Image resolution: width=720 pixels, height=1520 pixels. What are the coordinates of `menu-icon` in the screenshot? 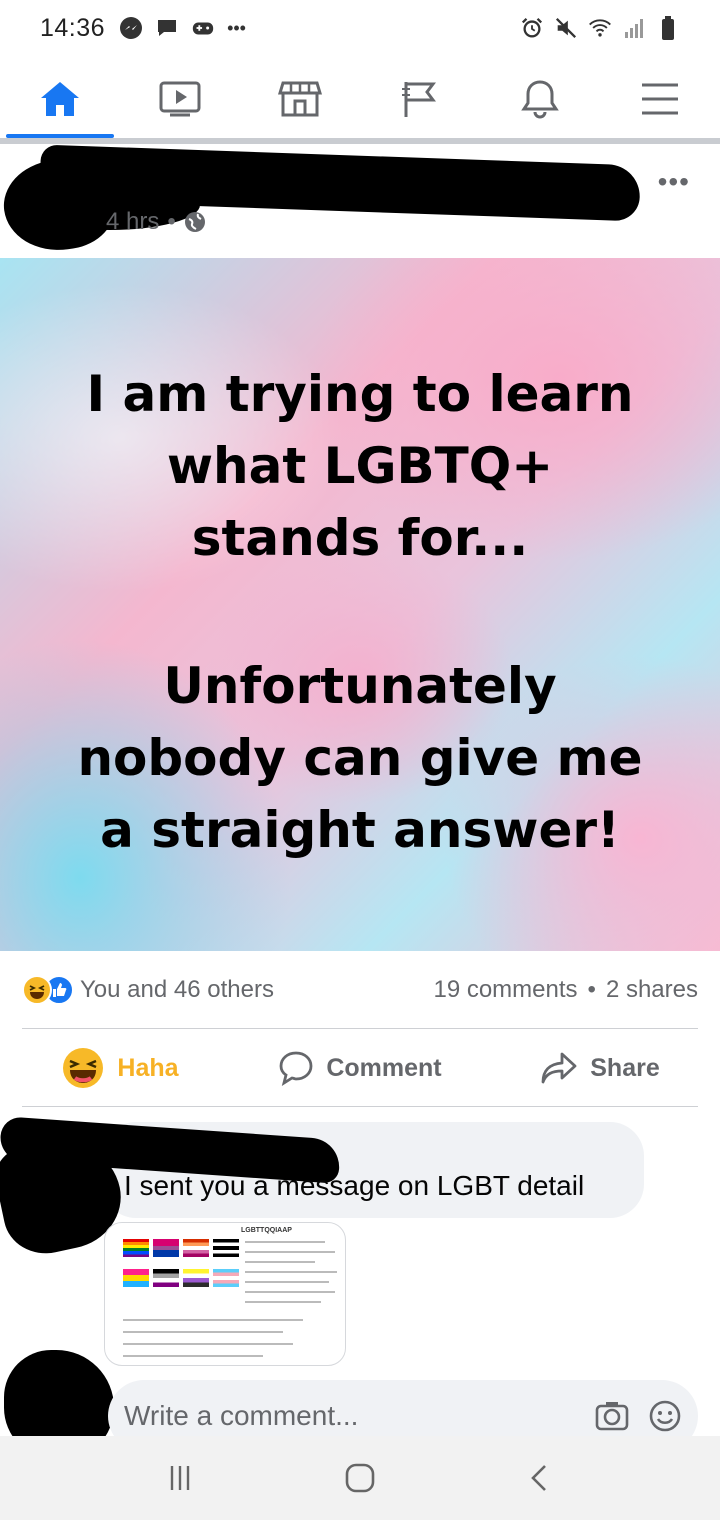 It's located at (660, 99).